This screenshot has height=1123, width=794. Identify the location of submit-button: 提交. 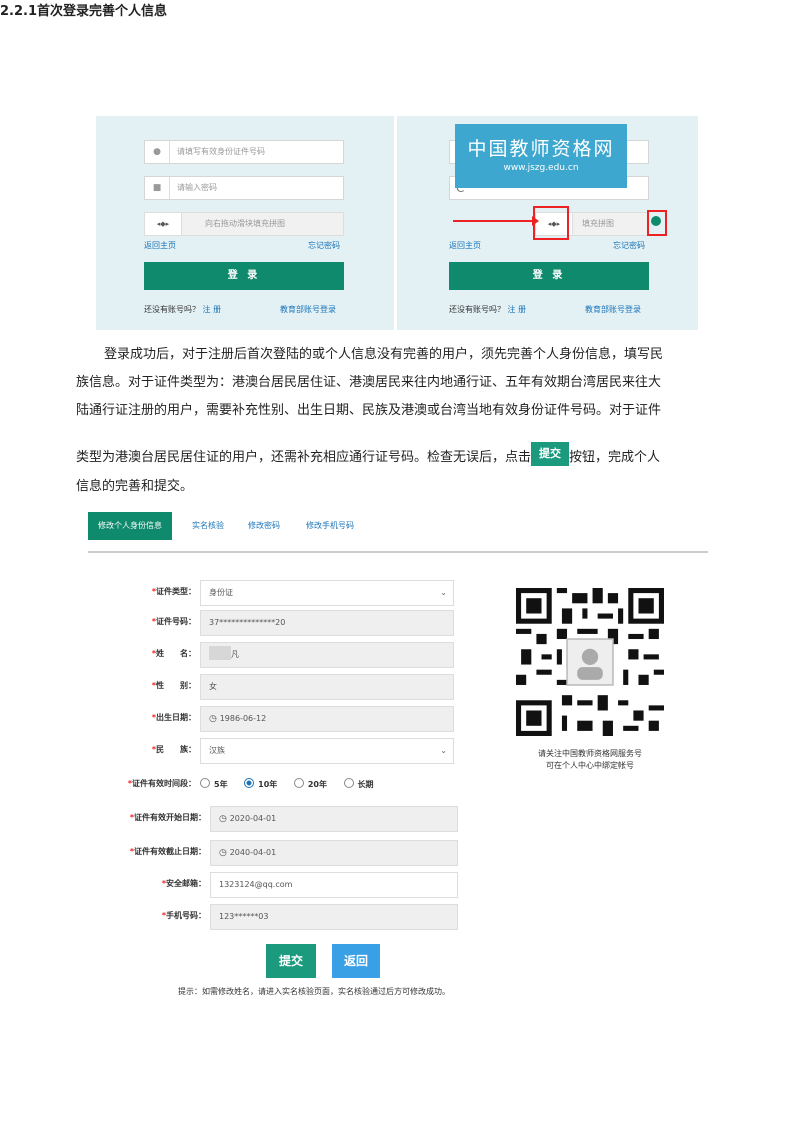
(291, 961).